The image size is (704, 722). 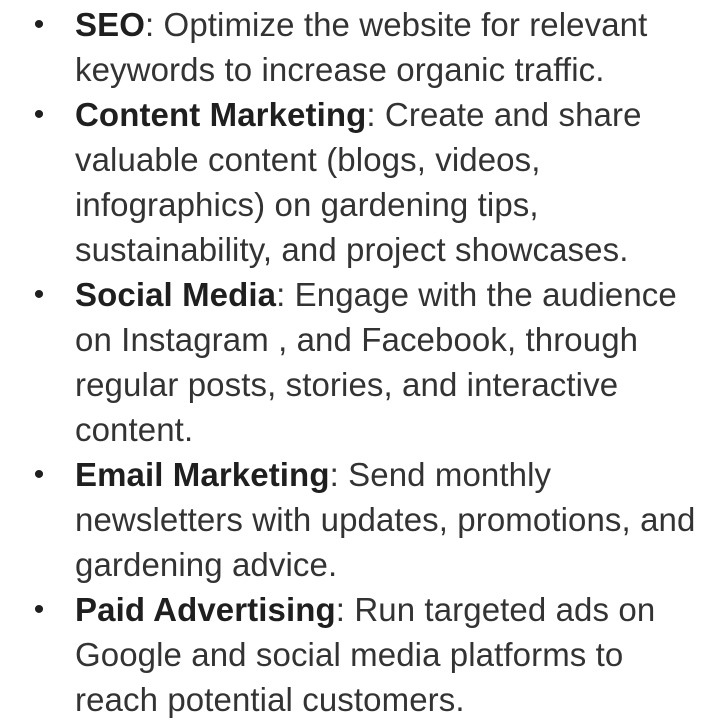 I want to click on item-term: Email Marketing, so click(x=202, y=474).